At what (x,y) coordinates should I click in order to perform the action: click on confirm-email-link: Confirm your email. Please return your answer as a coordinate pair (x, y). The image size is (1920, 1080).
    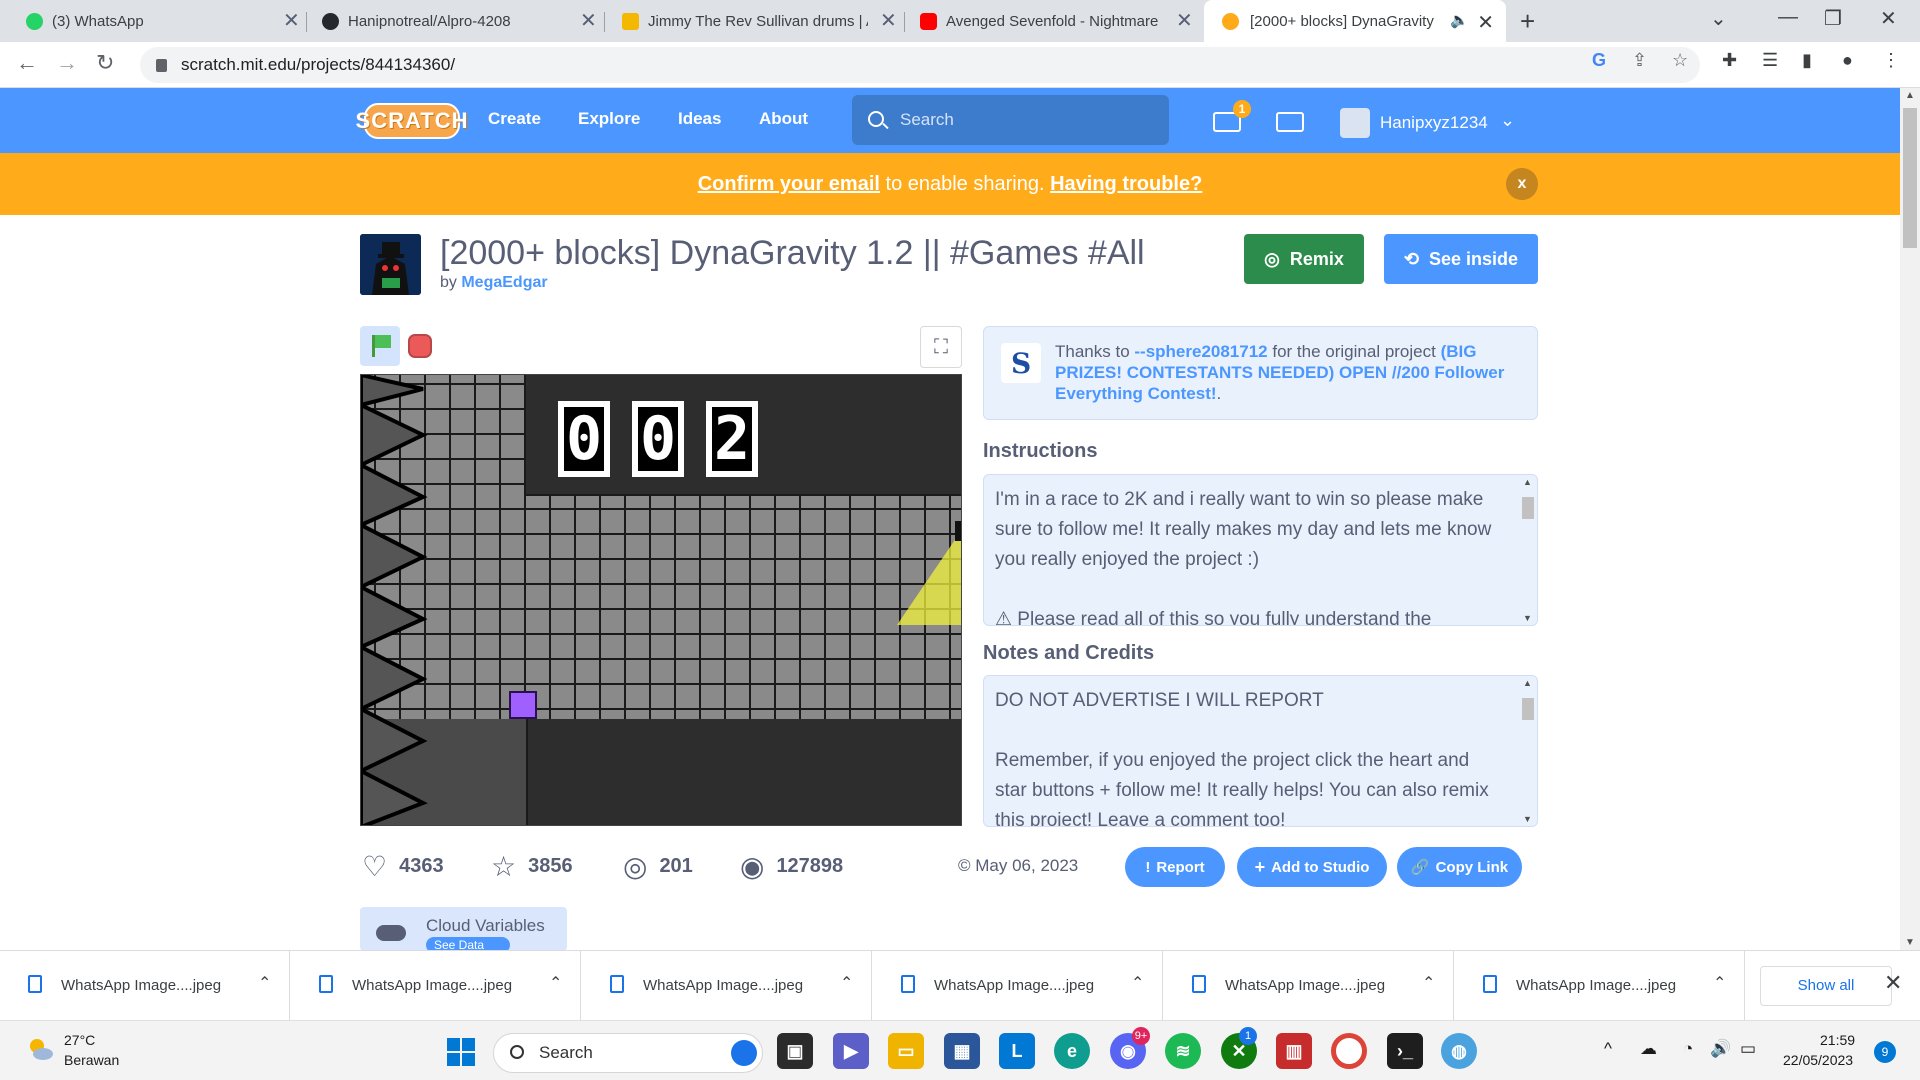
    Looking at the image, I should click on (789, 184).